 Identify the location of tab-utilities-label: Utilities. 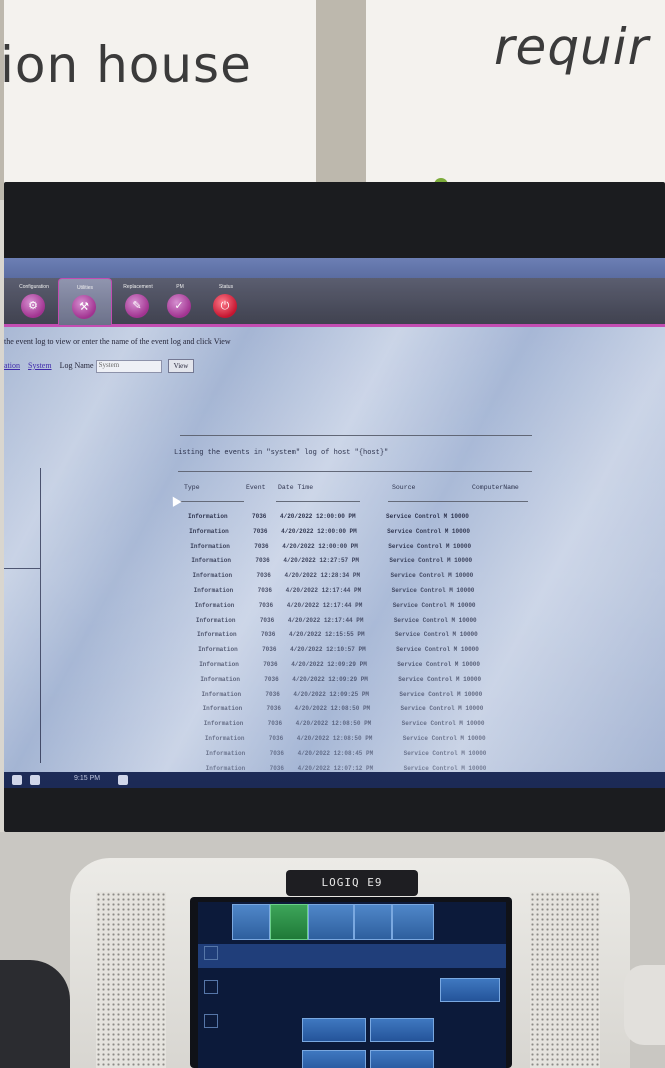
(85, 288).